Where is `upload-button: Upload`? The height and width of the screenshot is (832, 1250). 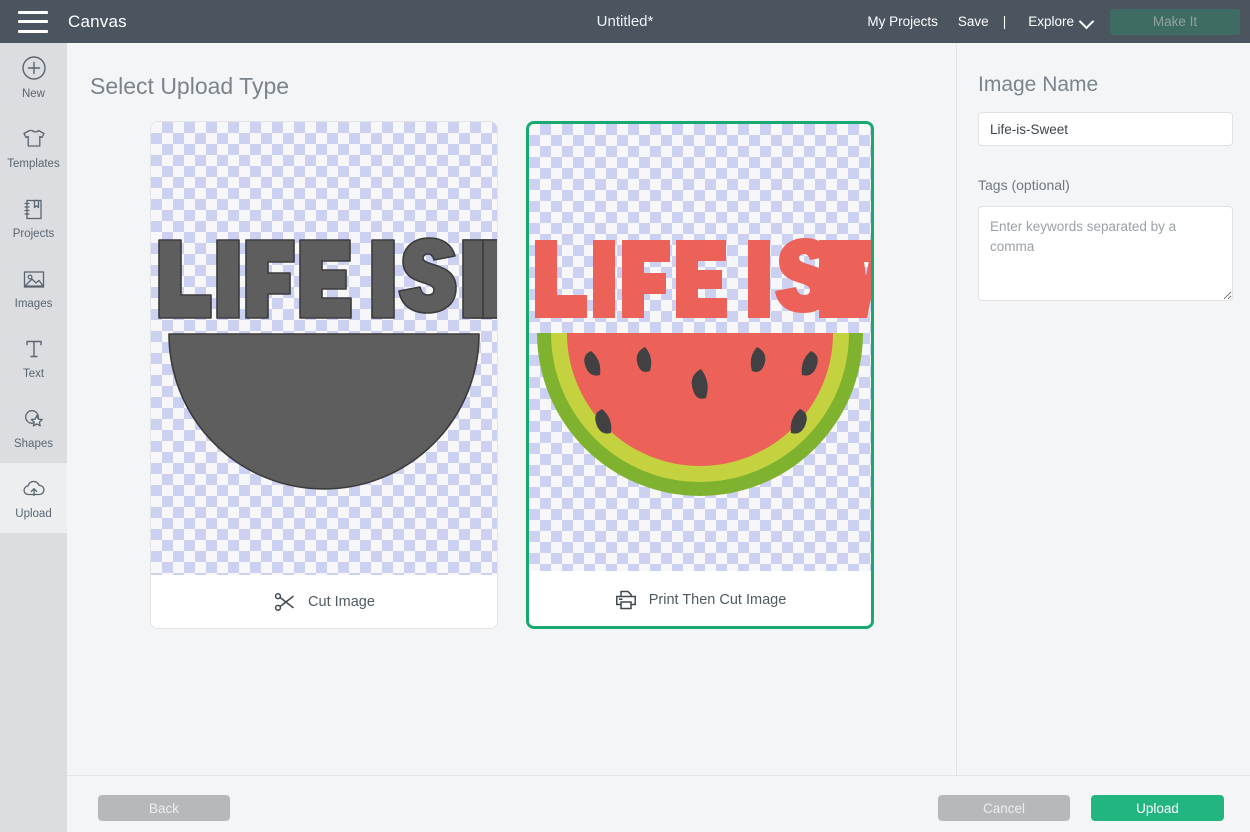 upload-button: Upload is located at coordinates (1157, 808).